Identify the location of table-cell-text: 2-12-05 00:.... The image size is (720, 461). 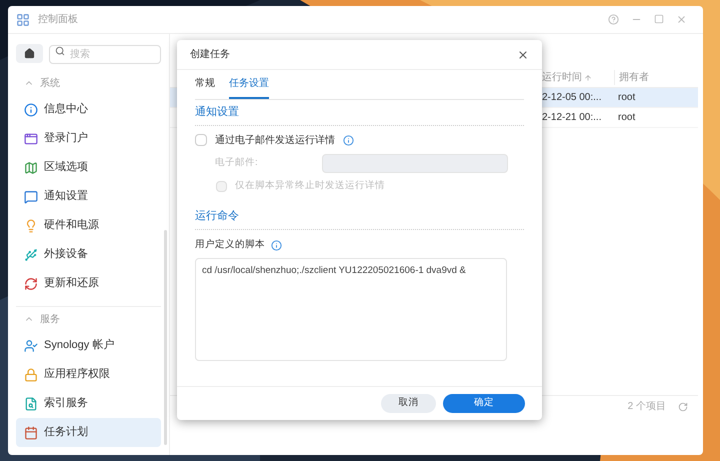
(572, 98).